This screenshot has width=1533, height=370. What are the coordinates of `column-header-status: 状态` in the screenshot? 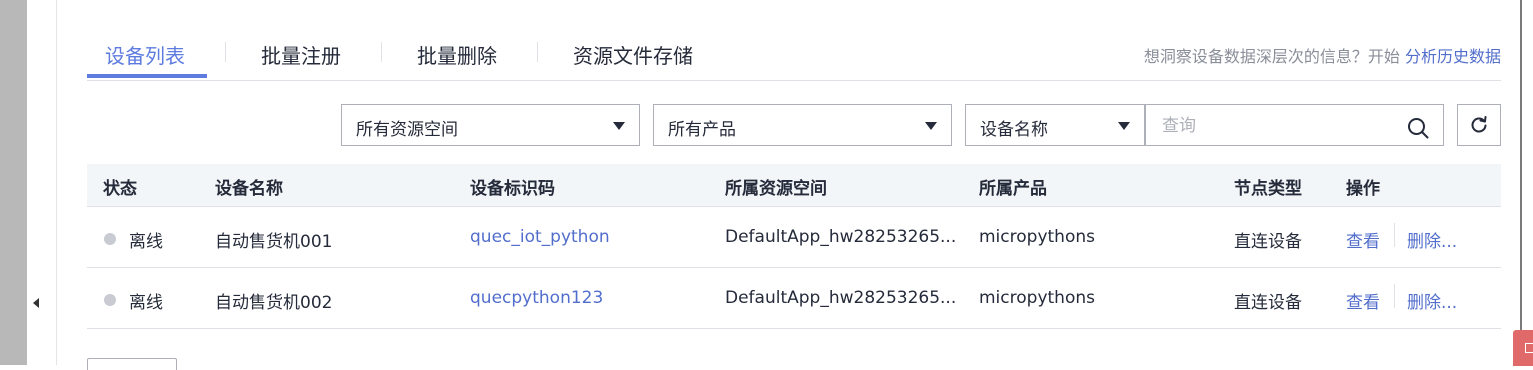 It's located at (120, 189).